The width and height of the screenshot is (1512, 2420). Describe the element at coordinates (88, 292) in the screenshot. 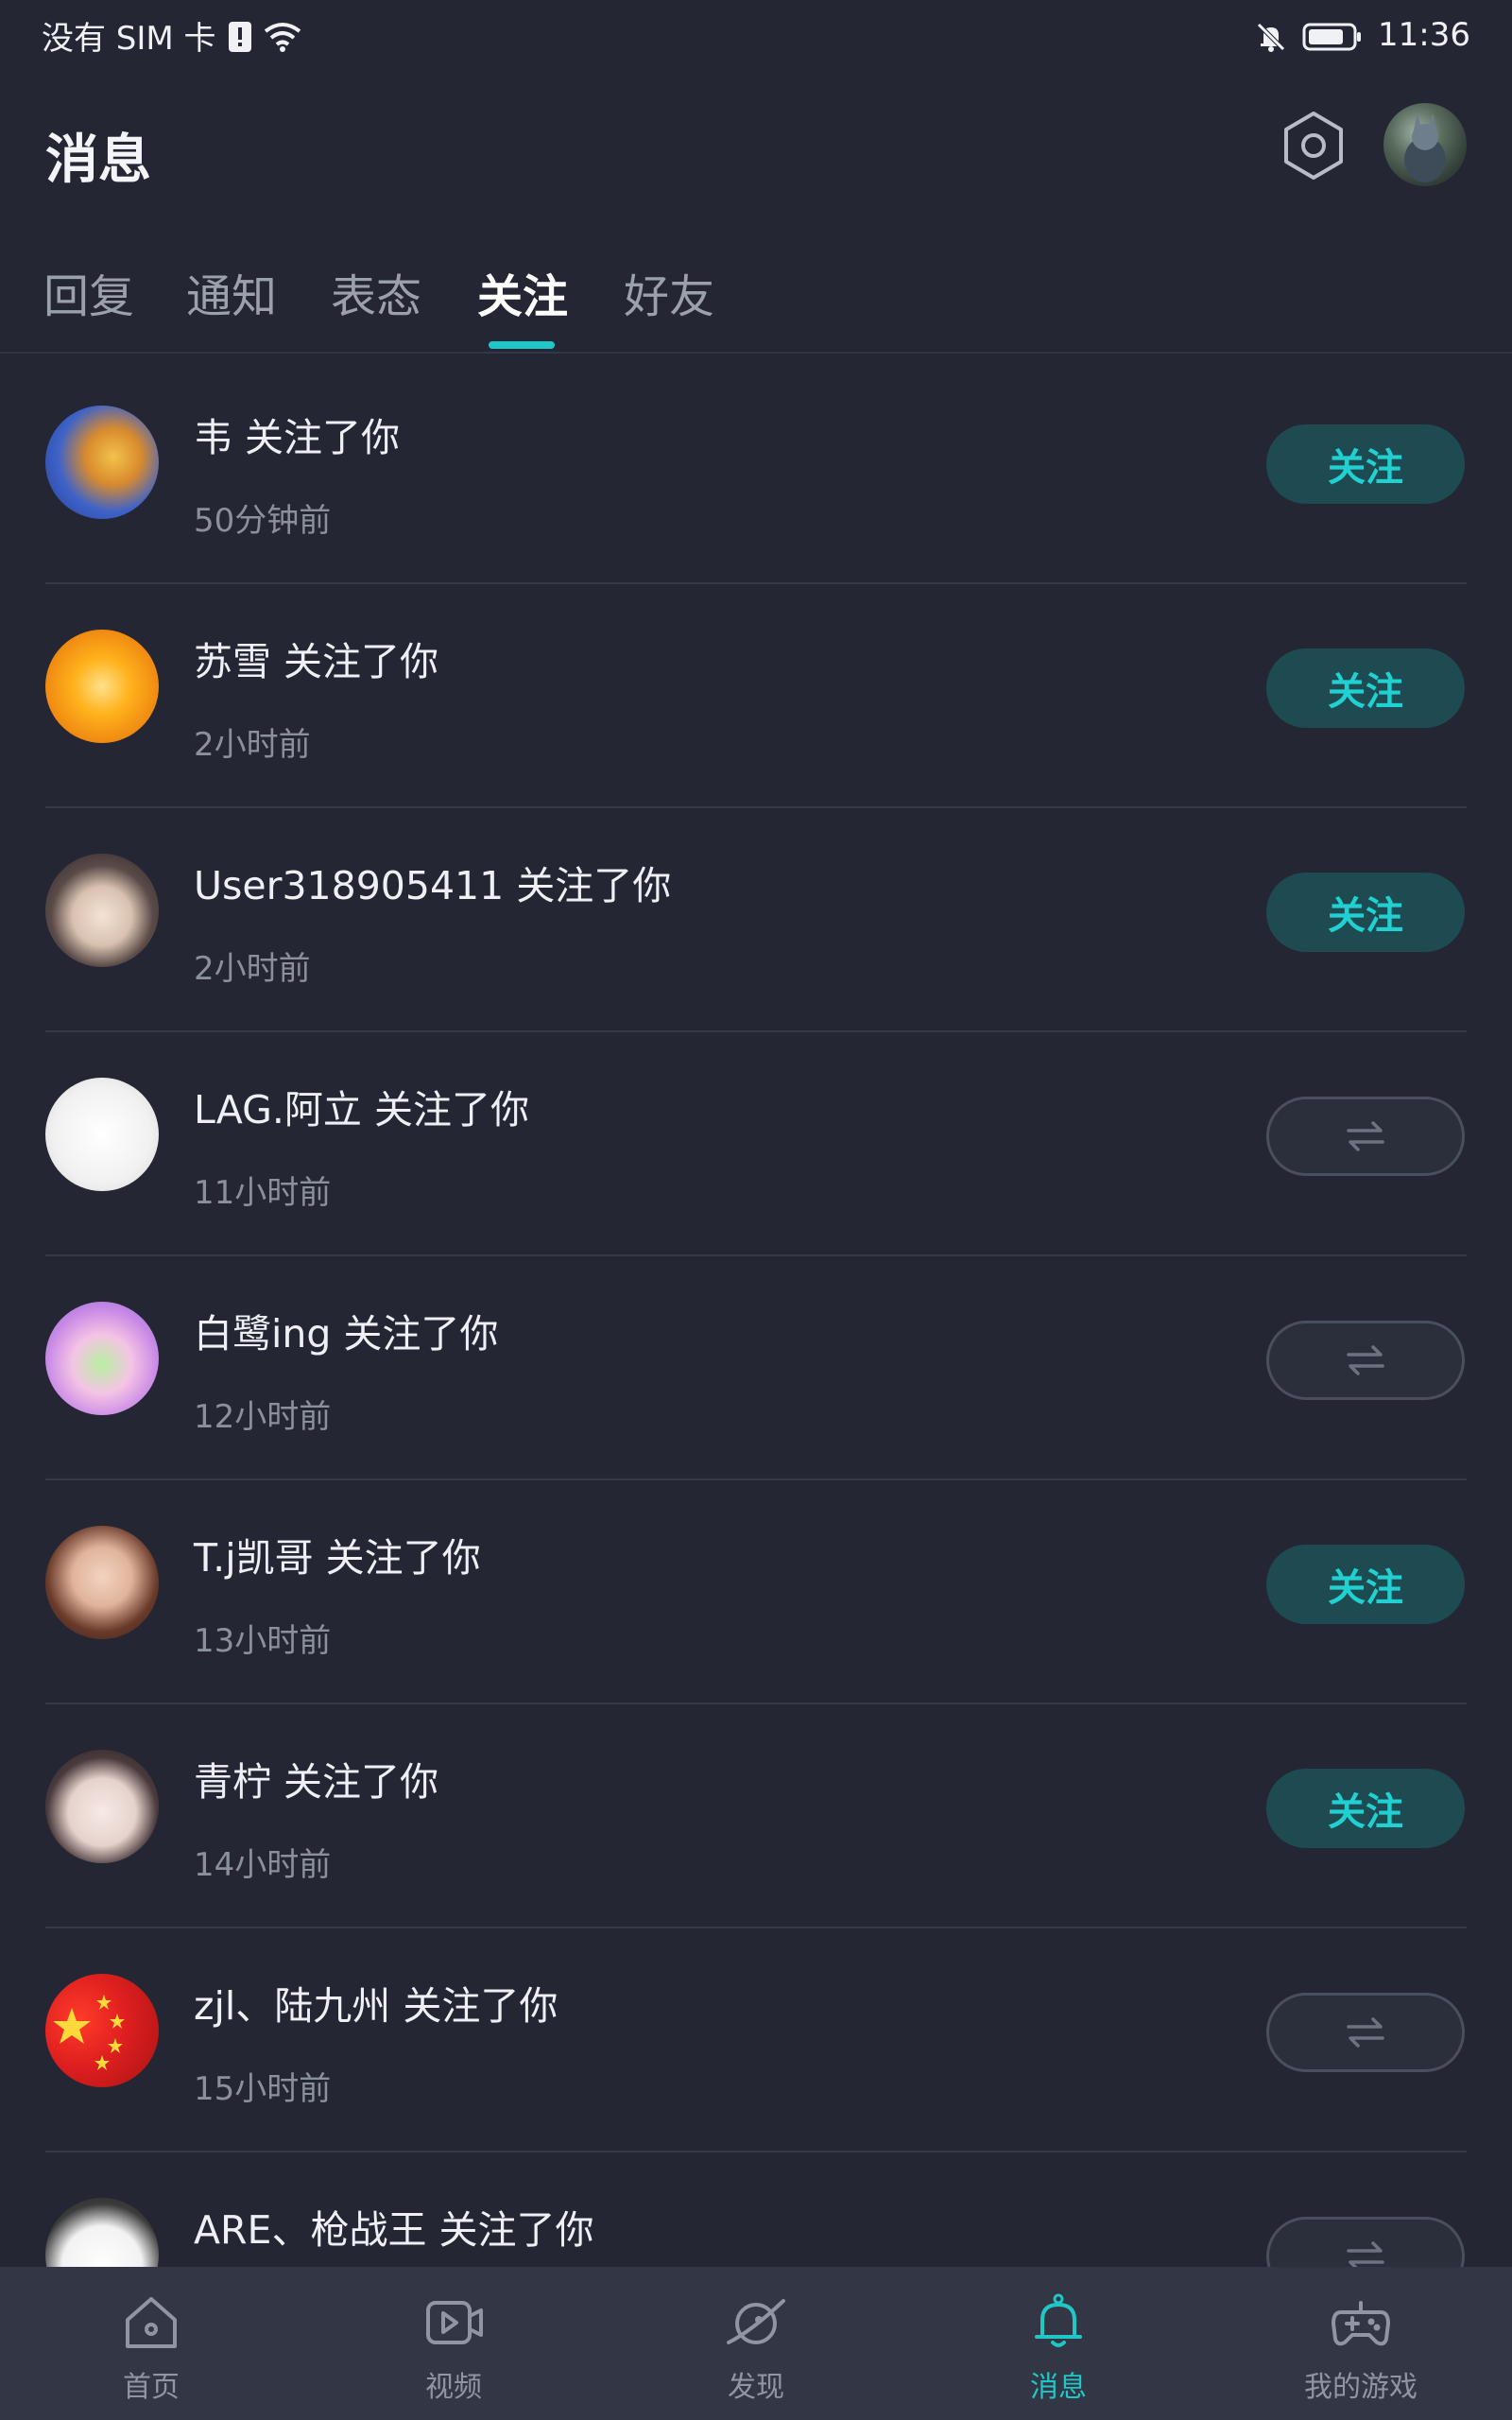

I see `tab-reply: 回复` at that location.